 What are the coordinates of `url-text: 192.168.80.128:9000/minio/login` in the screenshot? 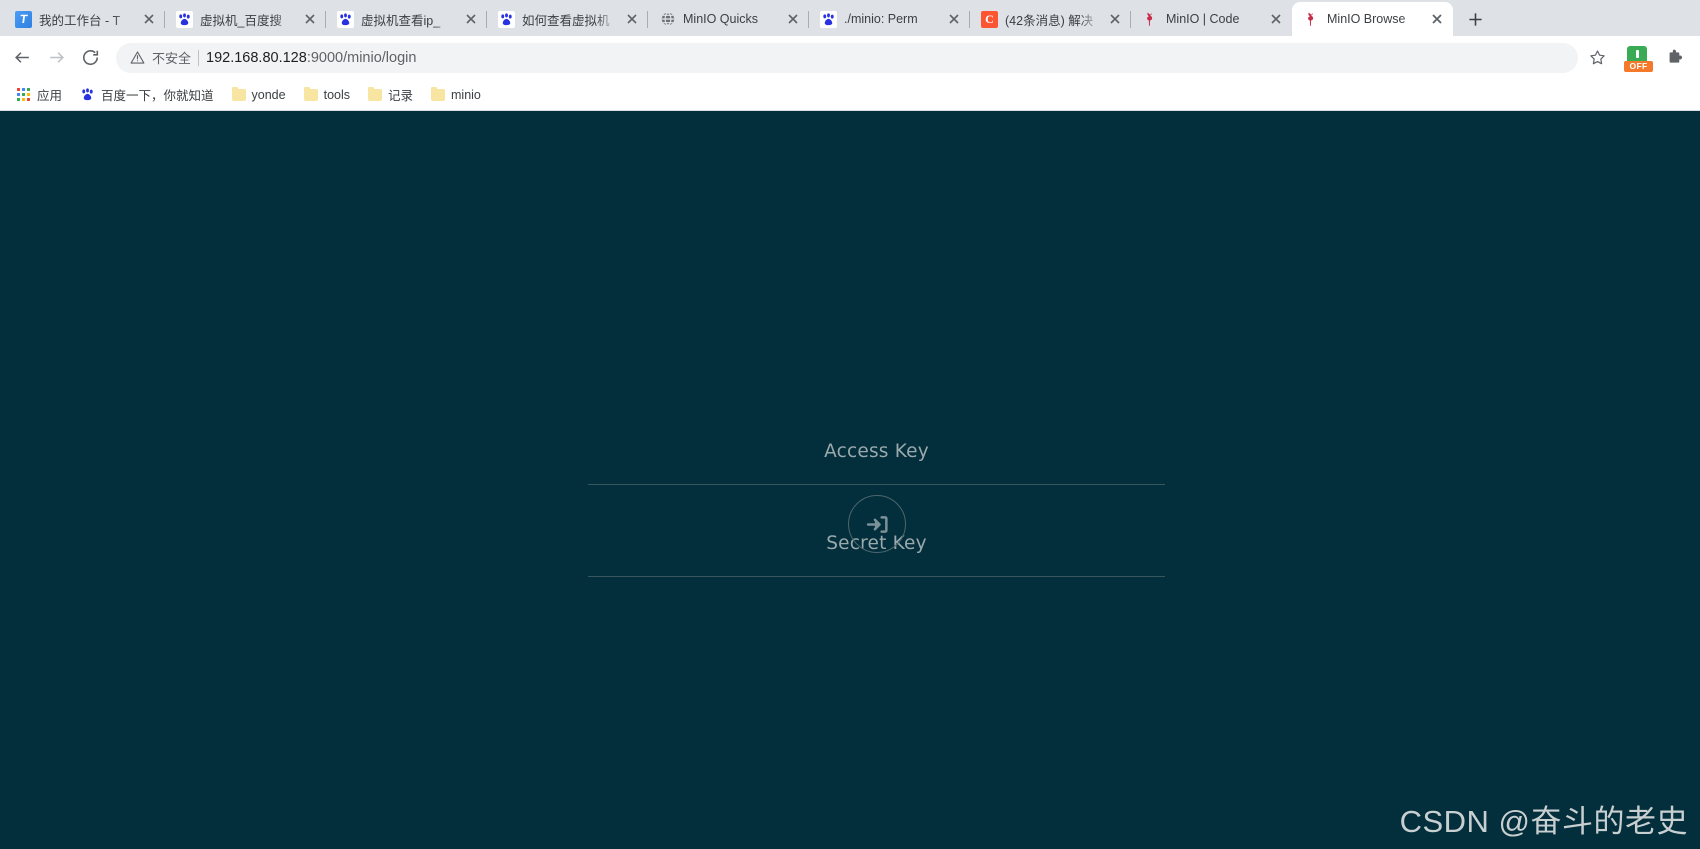 It's located at (311, 58).